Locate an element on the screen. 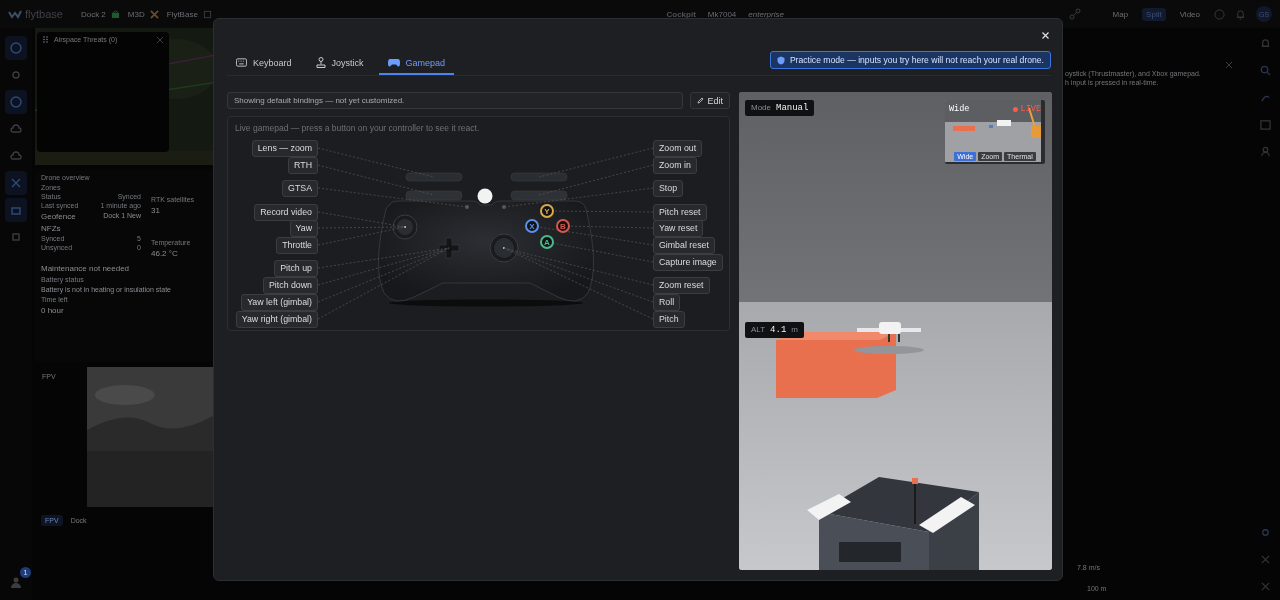 The height and width of the screenshot is (600, 1280). binding-label: Zoom reset is located at coordinates (681, 285).